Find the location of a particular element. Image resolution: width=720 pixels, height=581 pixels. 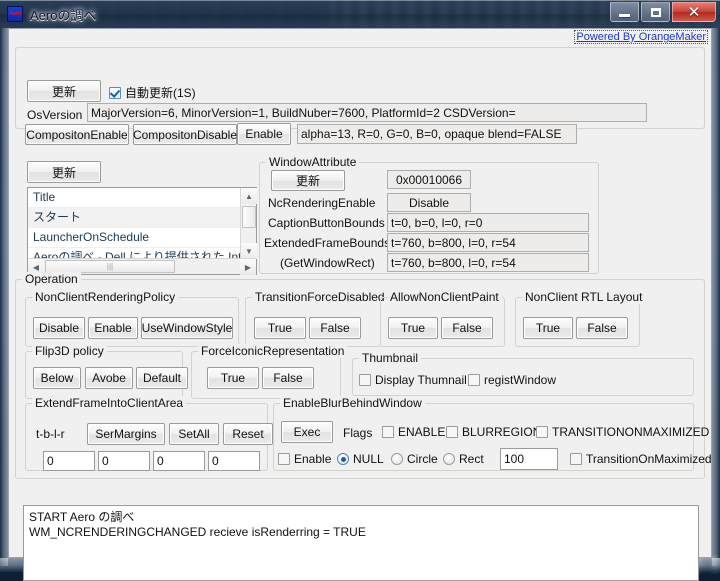

window-frame-left is located at coordinates (4, 297).